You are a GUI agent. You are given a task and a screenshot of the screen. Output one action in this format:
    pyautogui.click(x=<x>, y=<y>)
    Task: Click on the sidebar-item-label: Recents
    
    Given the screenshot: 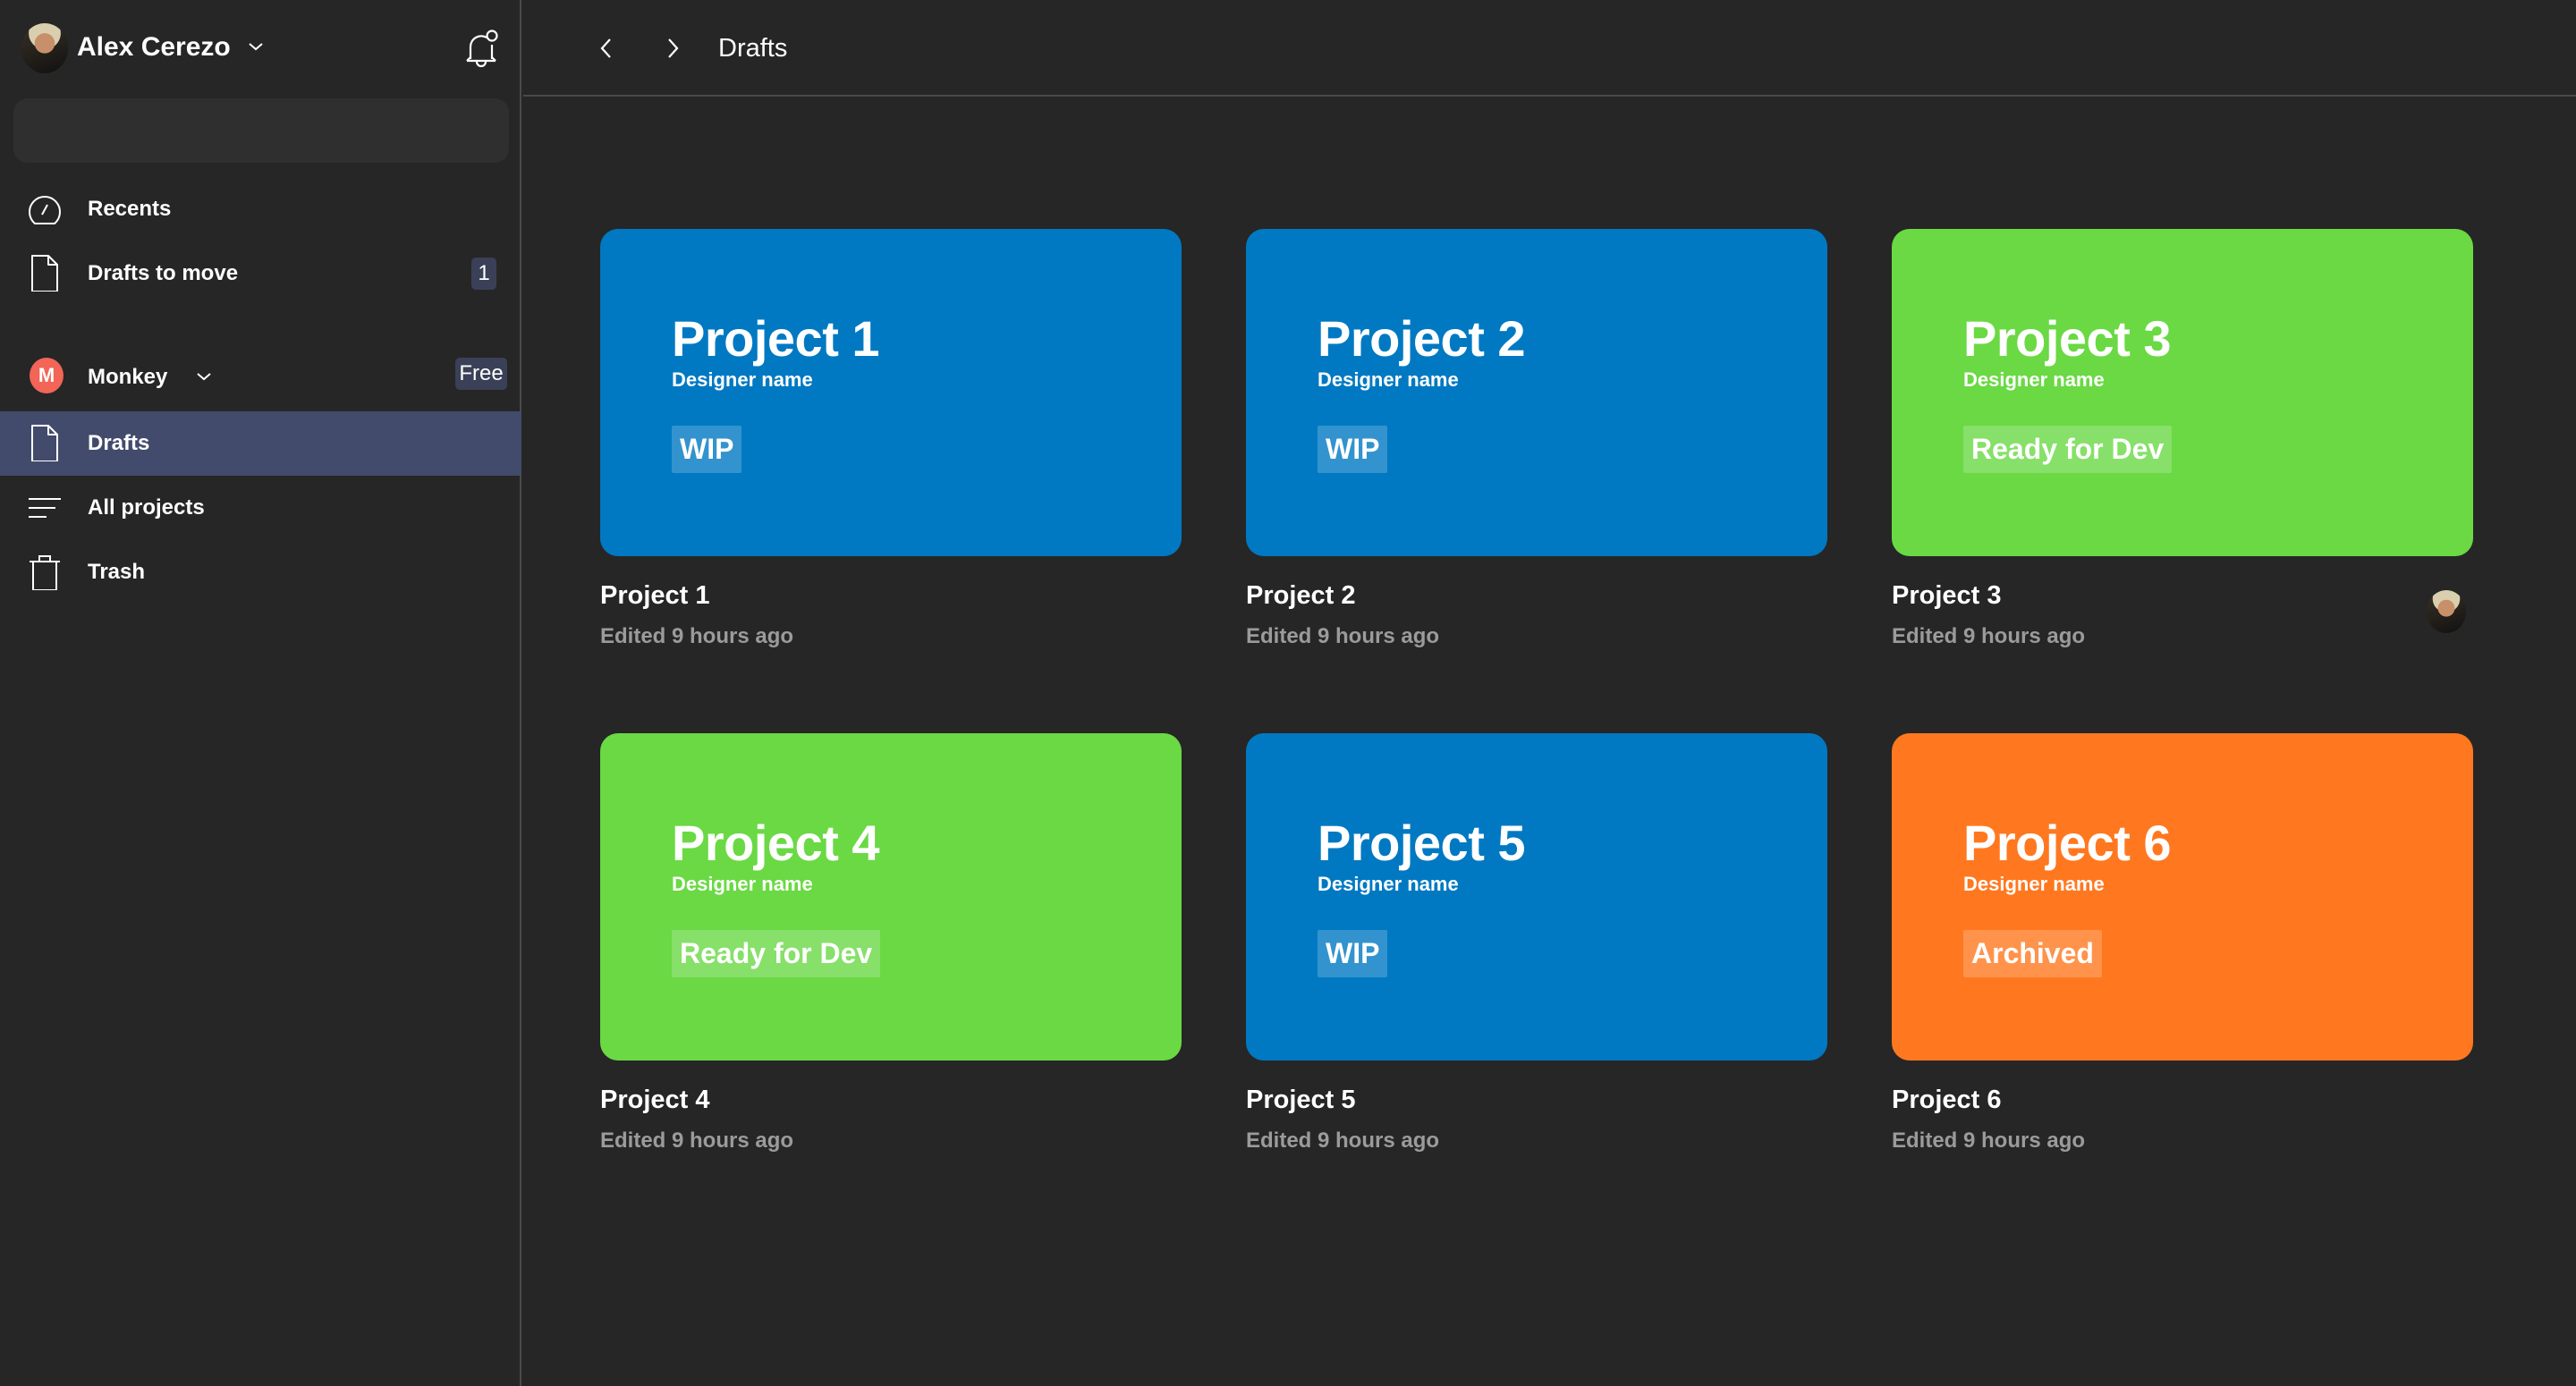 What is the action you would take?
    pyautogui.click(x=130, y=209)
    